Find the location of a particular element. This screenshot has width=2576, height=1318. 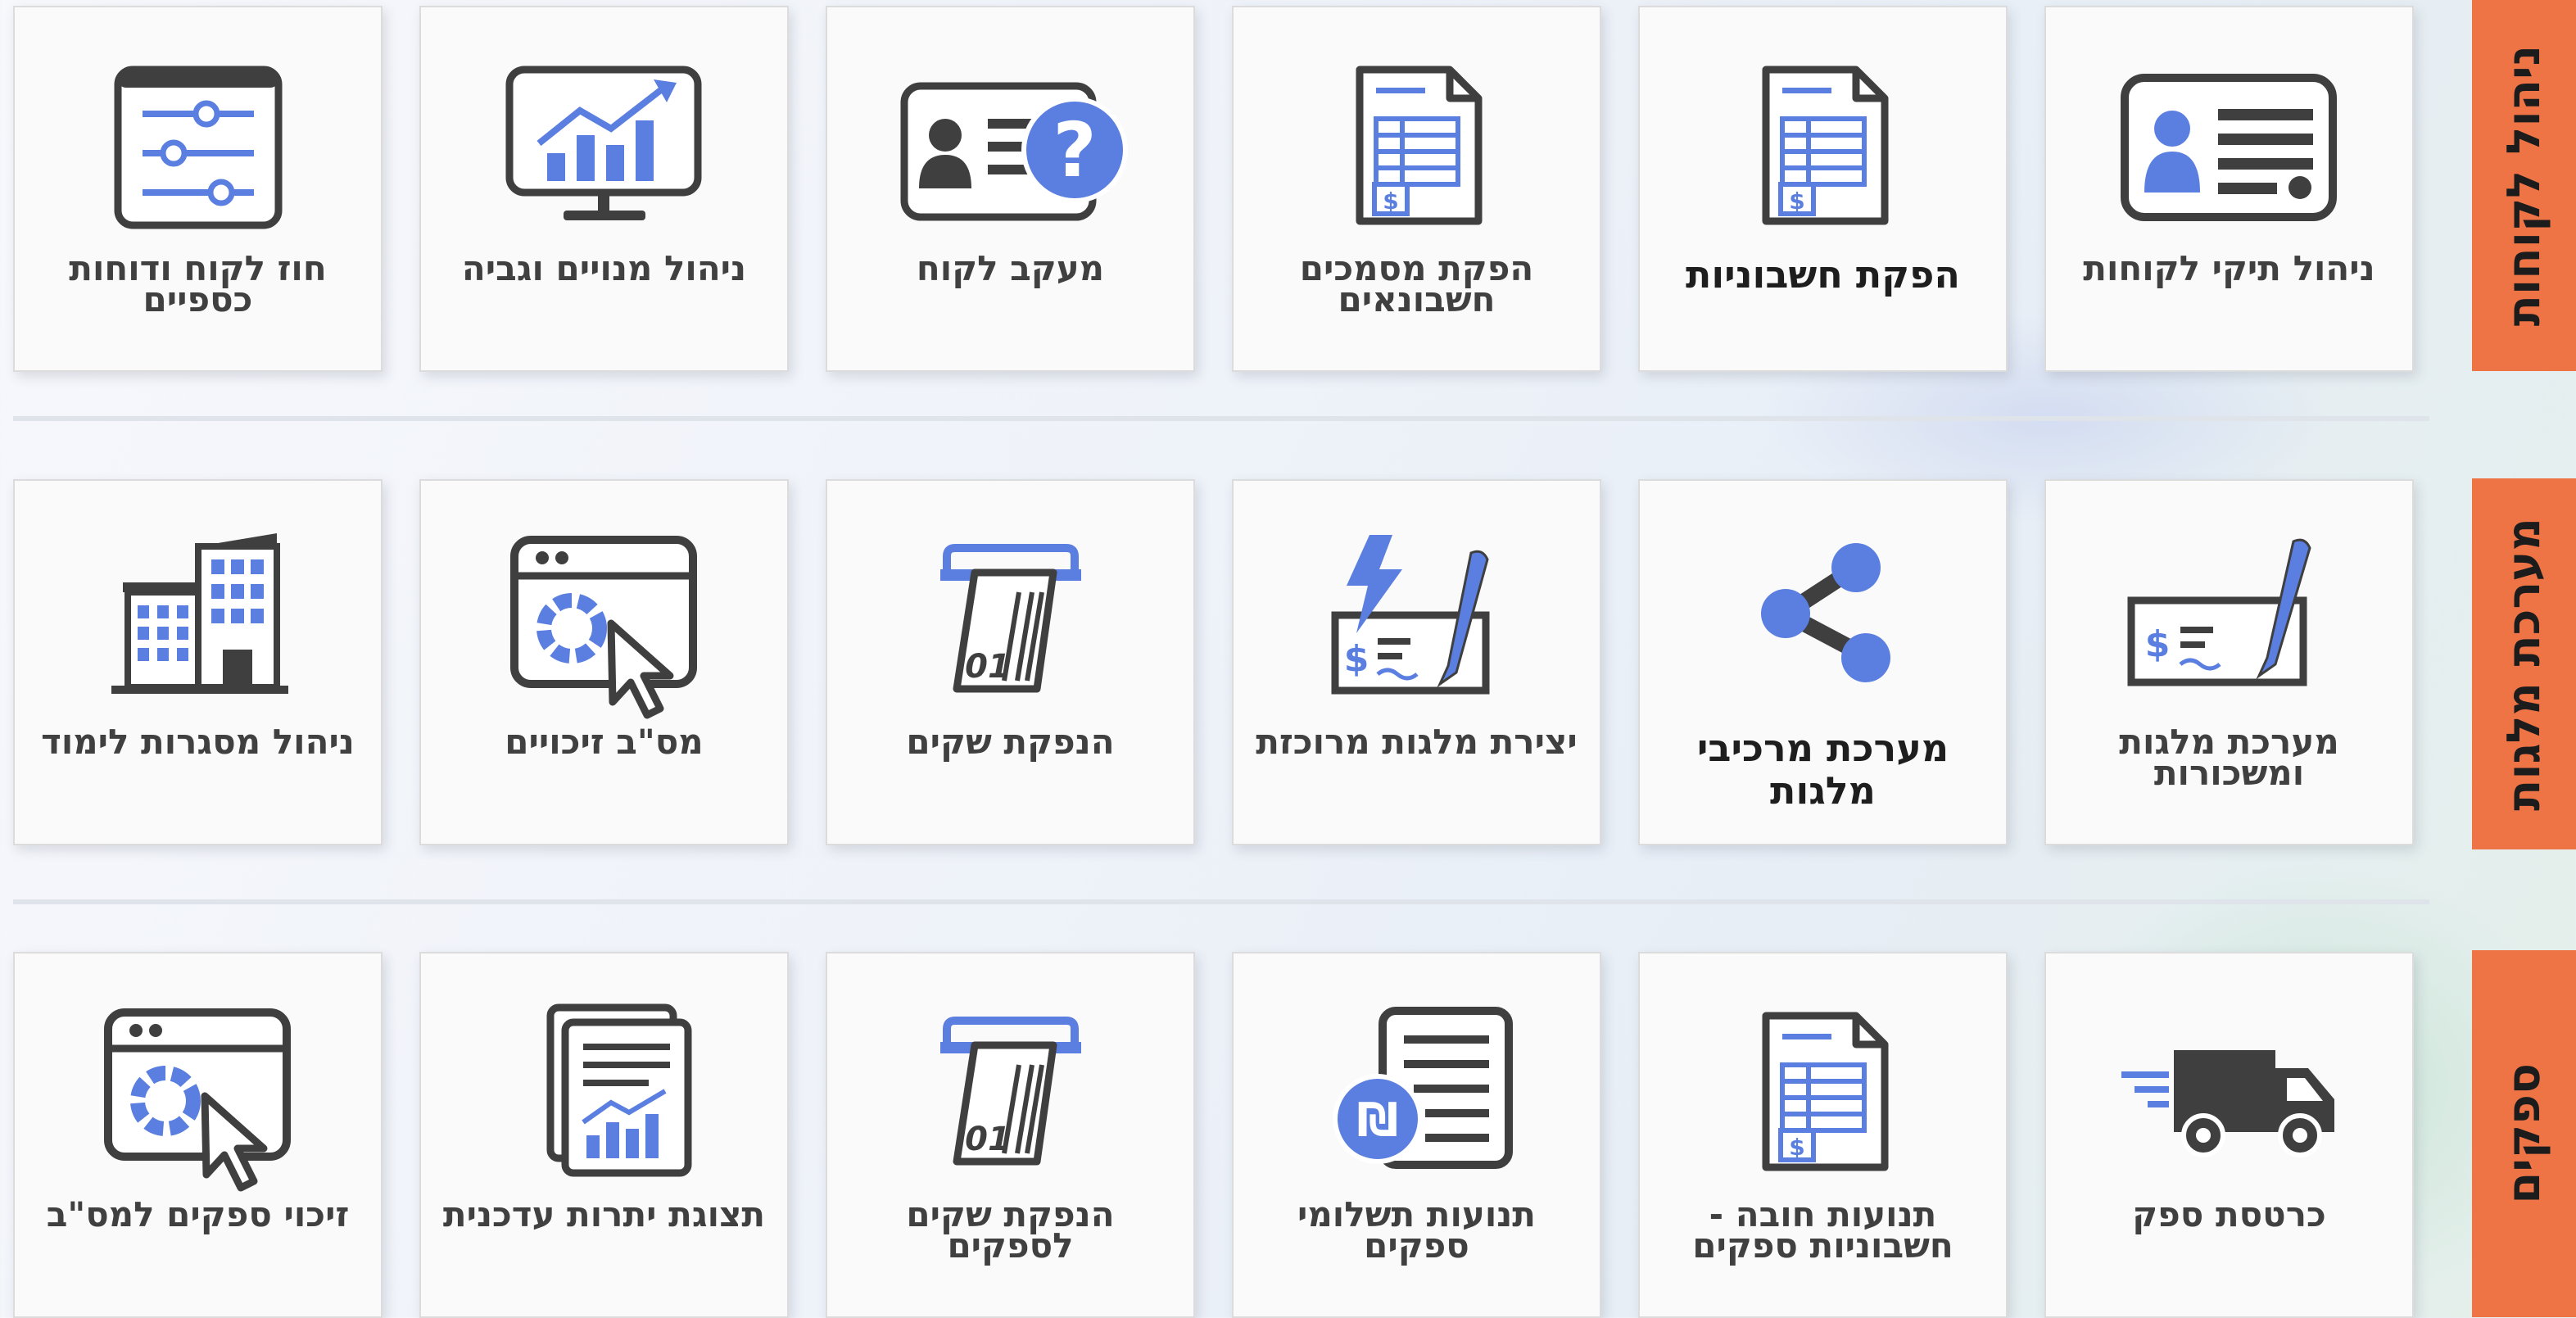

card-supplier-invoices: $ תנועות חובה - חשבוניות ספקים is located at coordinates (1823, 1135).